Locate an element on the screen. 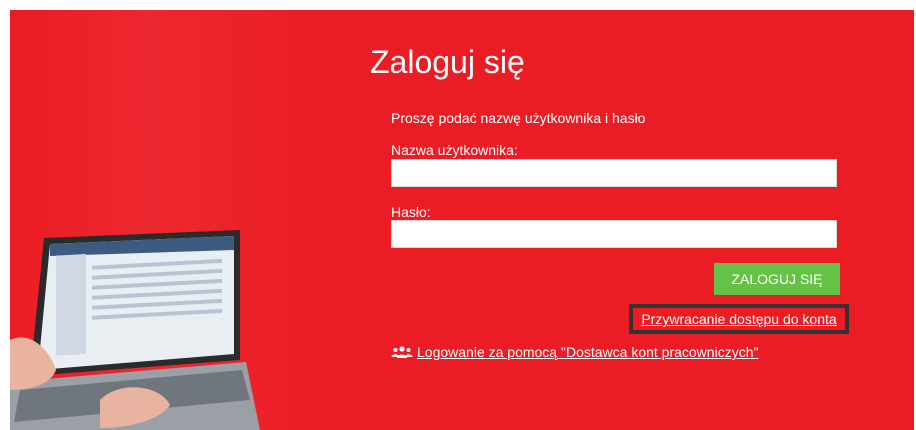 This screenshot has height=430, width=916. users-icon is located at coordinates (402, 352).